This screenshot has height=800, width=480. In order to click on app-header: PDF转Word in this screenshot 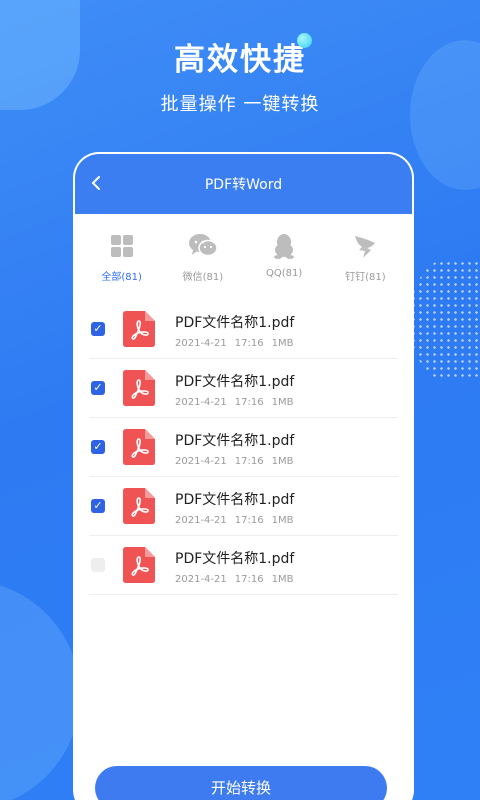, I will do `click(243, 184)`.